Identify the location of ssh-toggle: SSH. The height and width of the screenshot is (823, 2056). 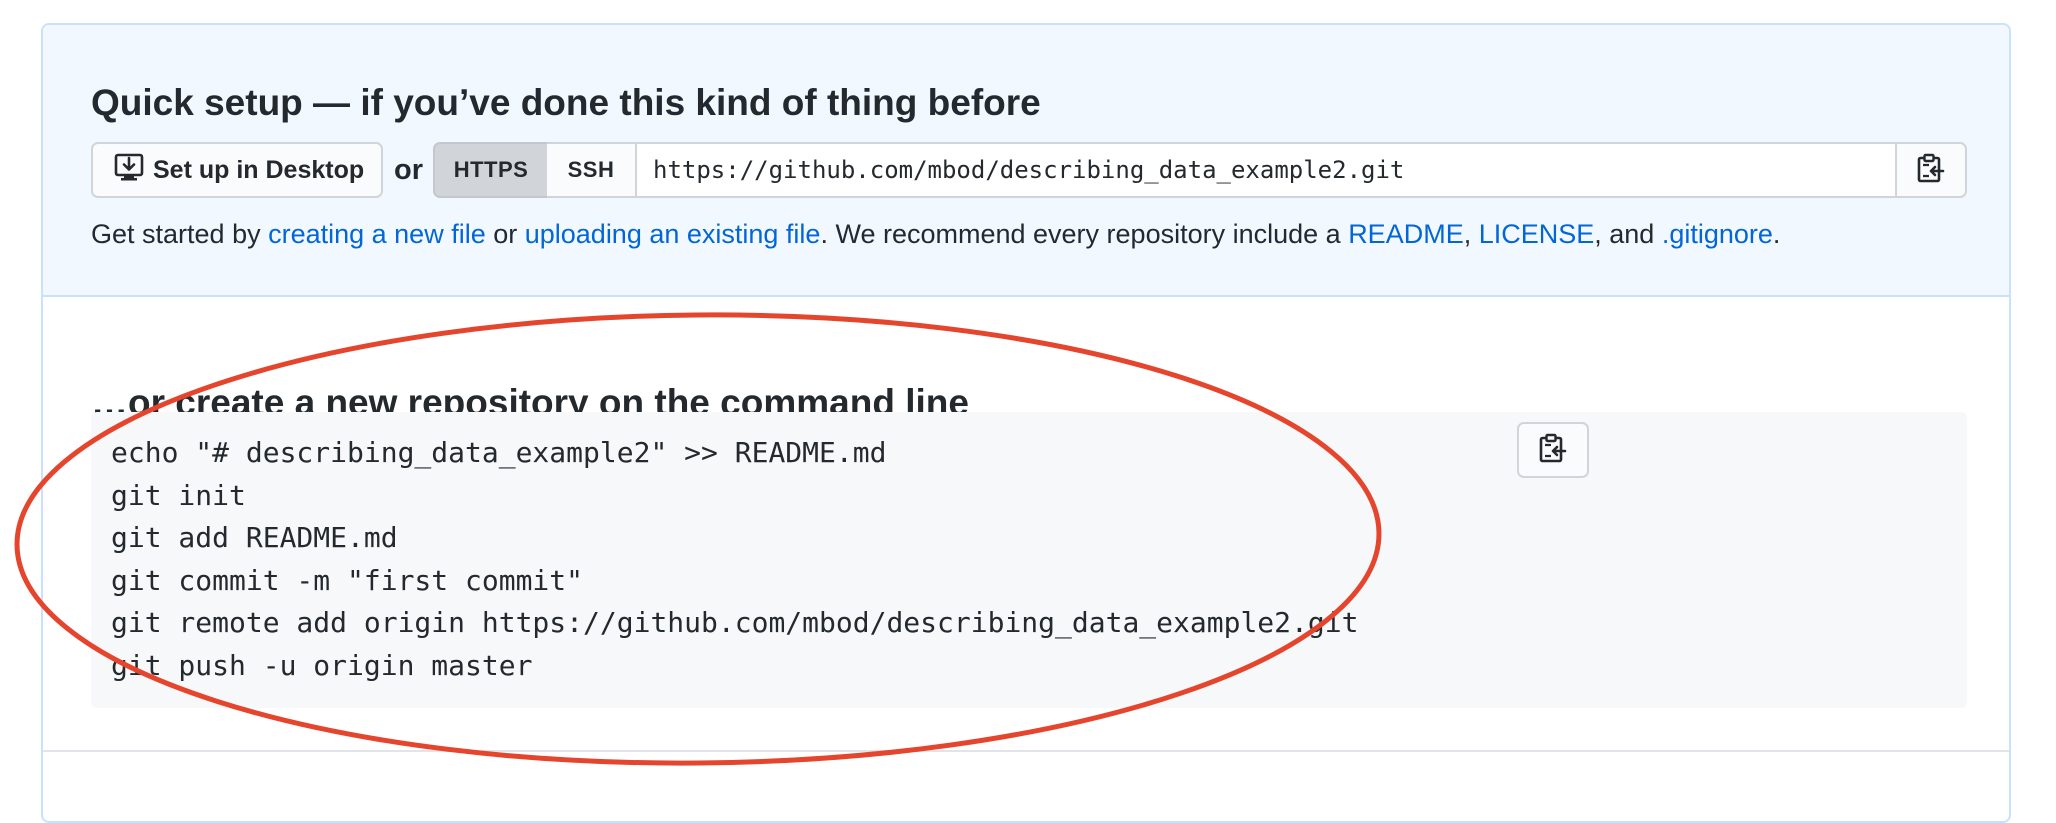
(592, 170).